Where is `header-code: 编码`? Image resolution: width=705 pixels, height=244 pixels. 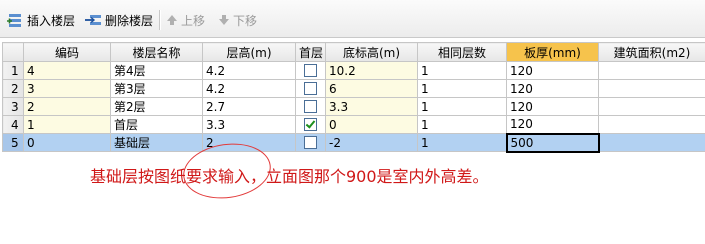 header-code: 编码 is located at coordinates (67, 52).